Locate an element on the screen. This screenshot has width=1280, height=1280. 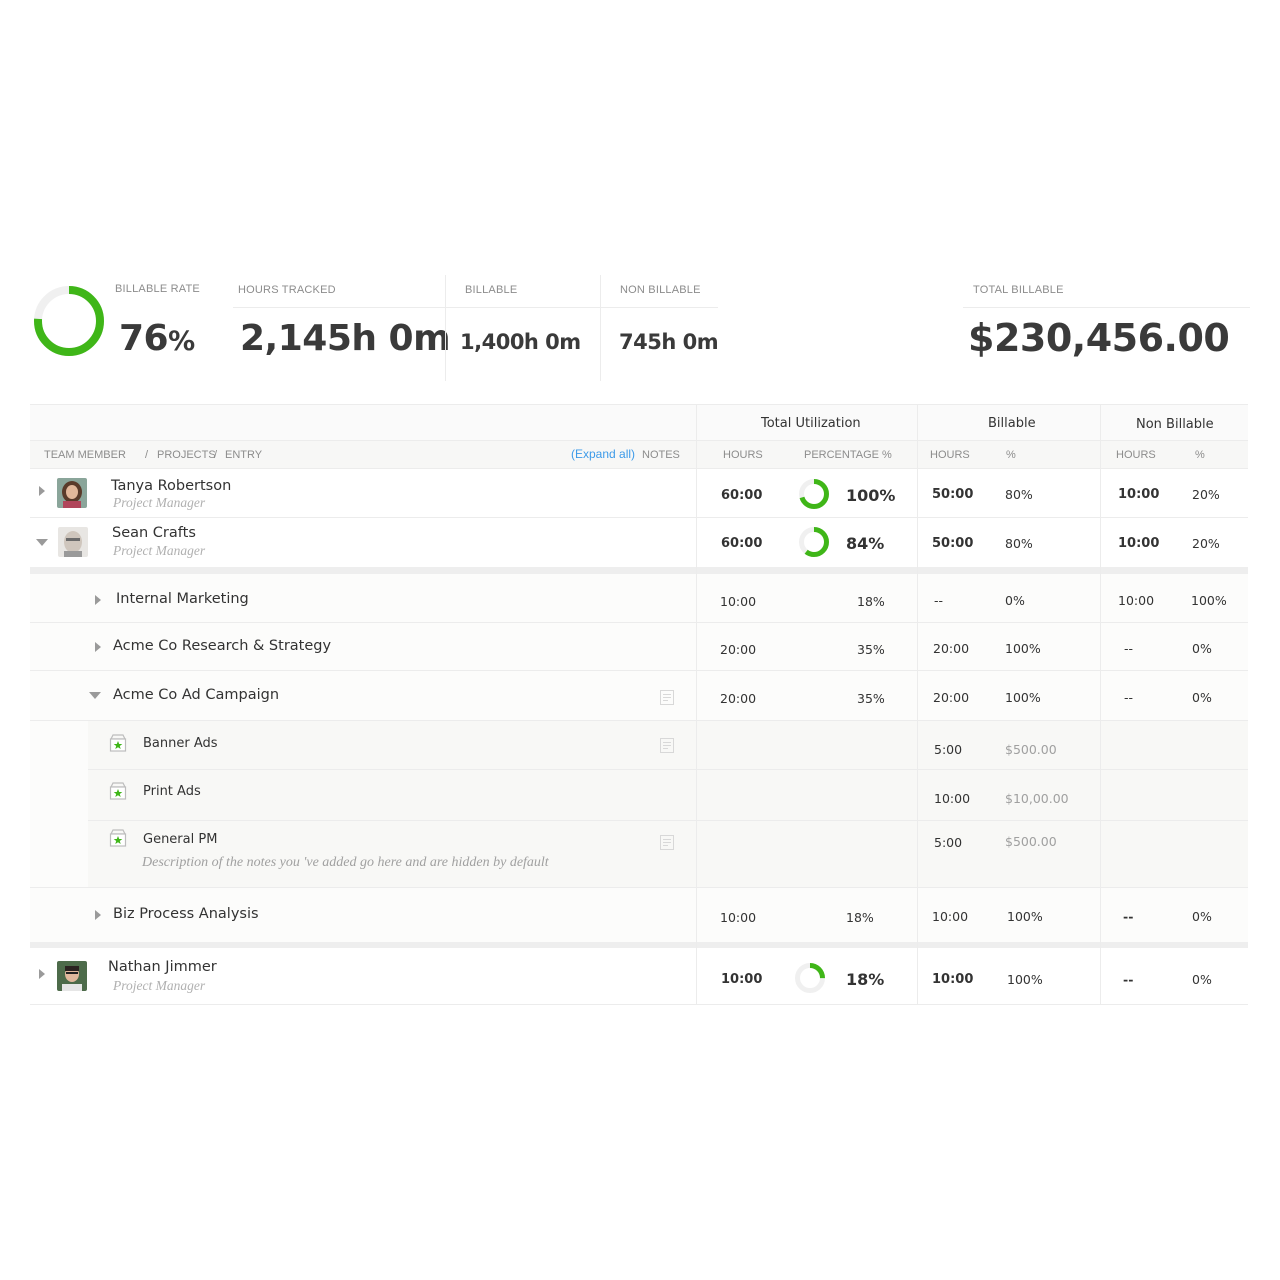
b-pct: 0% is located at coordinates (1015, 600).